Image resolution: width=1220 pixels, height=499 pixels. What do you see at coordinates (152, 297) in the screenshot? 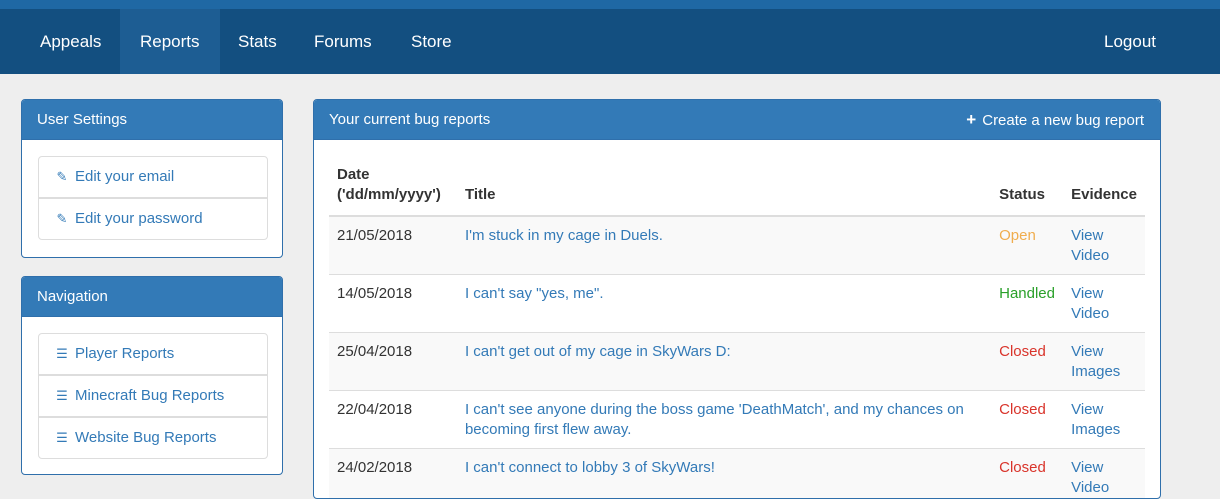
I see `navigation-title: Navigation` at bounding box center [152, 297].